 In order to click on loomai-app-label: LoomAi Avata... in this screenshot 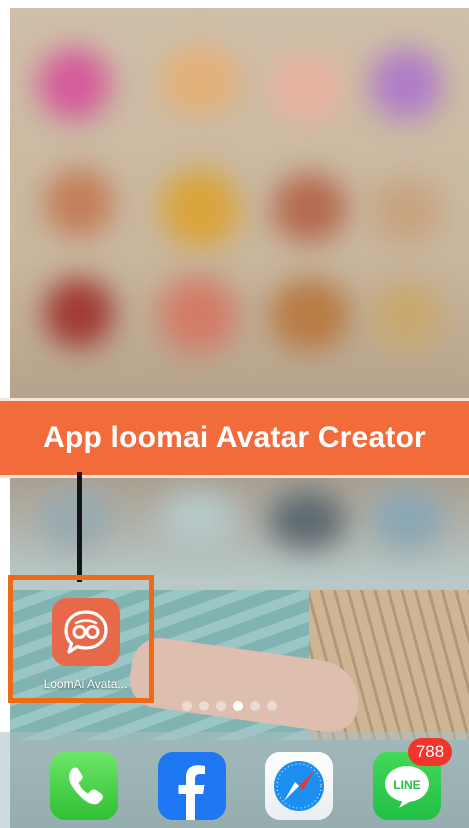, I will do `click(85, 684)`.